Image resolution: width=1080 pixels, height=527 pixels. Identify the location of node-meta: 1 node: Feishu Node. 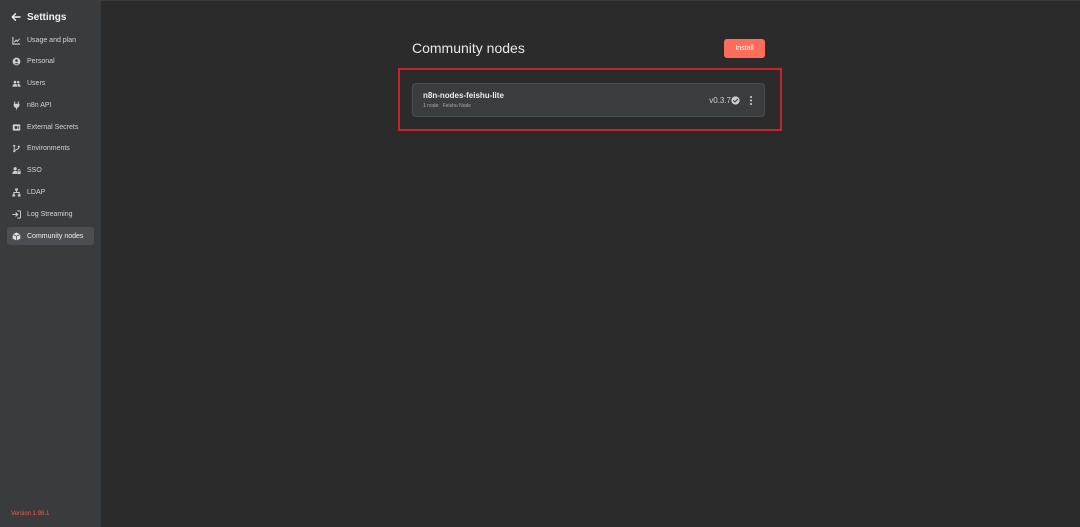
(447, 106).